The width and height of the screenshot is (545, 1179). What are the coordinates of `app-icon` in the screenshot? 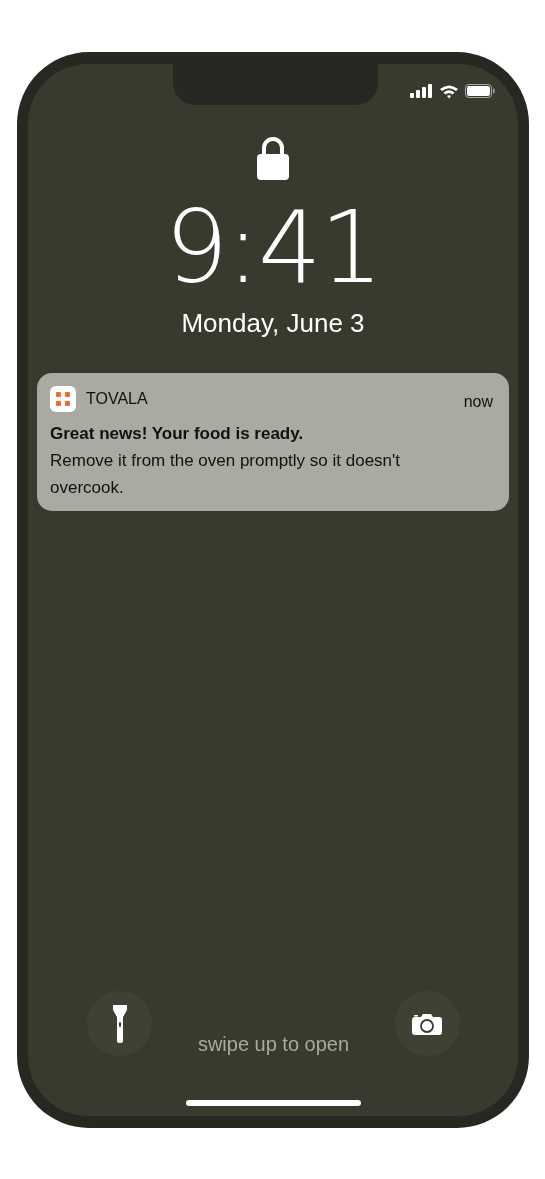 It's located at (63, 399).